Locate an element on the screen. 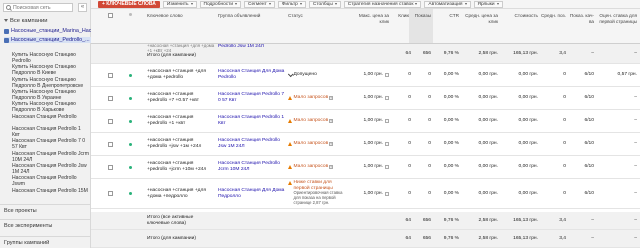 Image resolution: width=640 pixels, height=248 pixels. bid-strategy-menu-button: Стратегия назначения ставок is located at coordinates (382, 4).